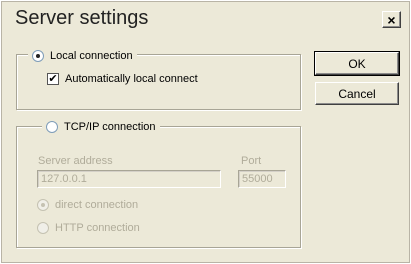 Image resolution: width=411 pixels, height=264 pixels. What do you see at coordinates (131, 79) in the screenshot?
I see `auto-connect-label: Automatically local connect` at bounding box center [131, 79].